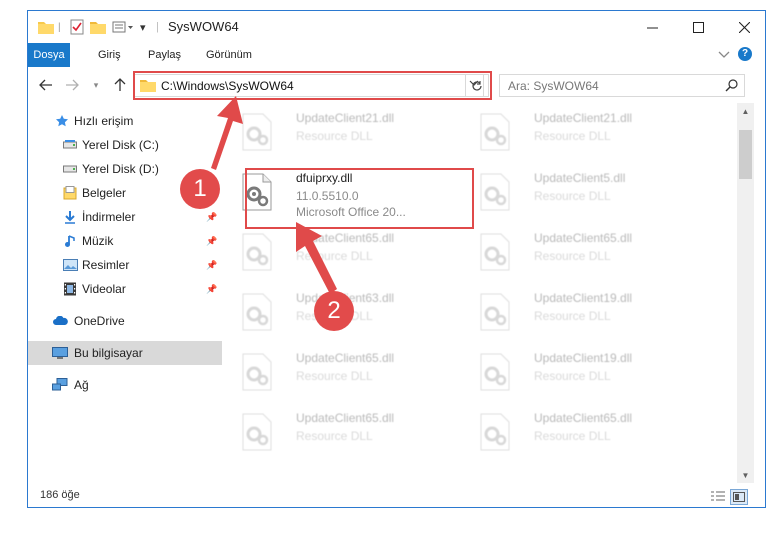  Describe the element at coordinates (316, 258) in the screenshot. I see `arrow-to-file-icon` at that location.